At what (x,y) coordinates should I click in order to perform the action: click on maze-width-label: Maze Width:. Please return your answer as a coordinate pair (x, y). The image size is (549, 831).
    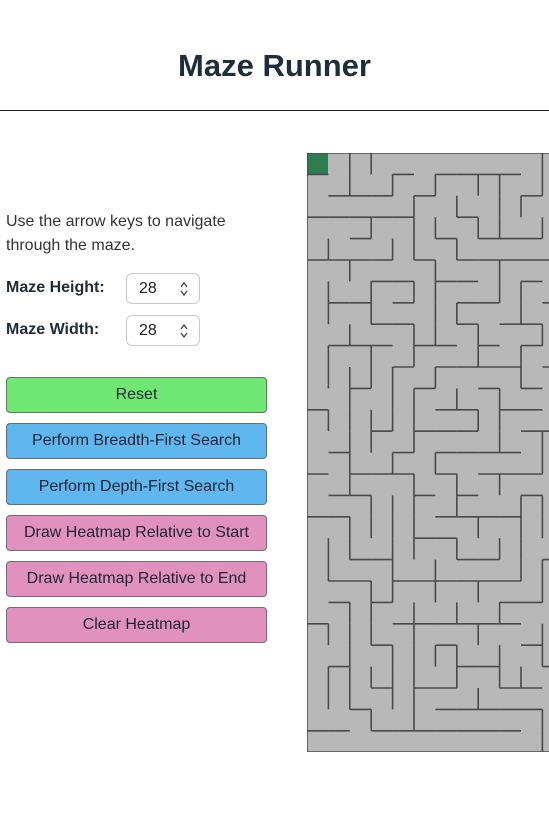
    Looking at the image, I should click on (53, 329).